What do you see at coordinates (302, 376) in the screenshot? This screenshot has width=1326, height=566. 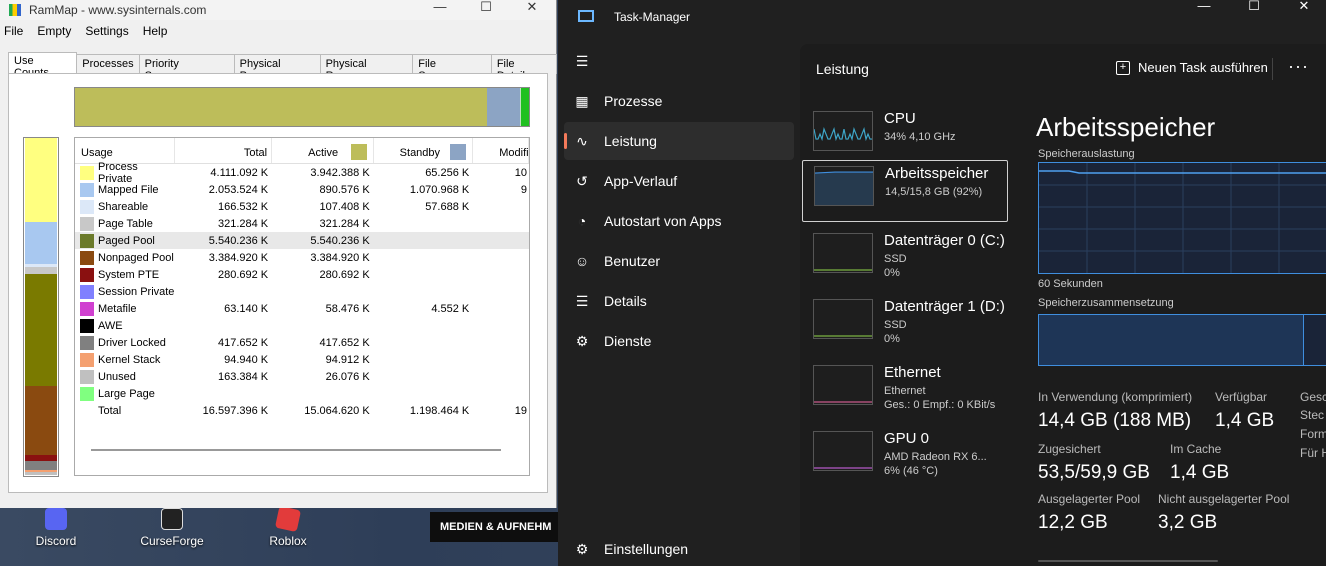 I see `table-row: Unused 163.384 K 26.076 K` at bounding box center [302, 376].